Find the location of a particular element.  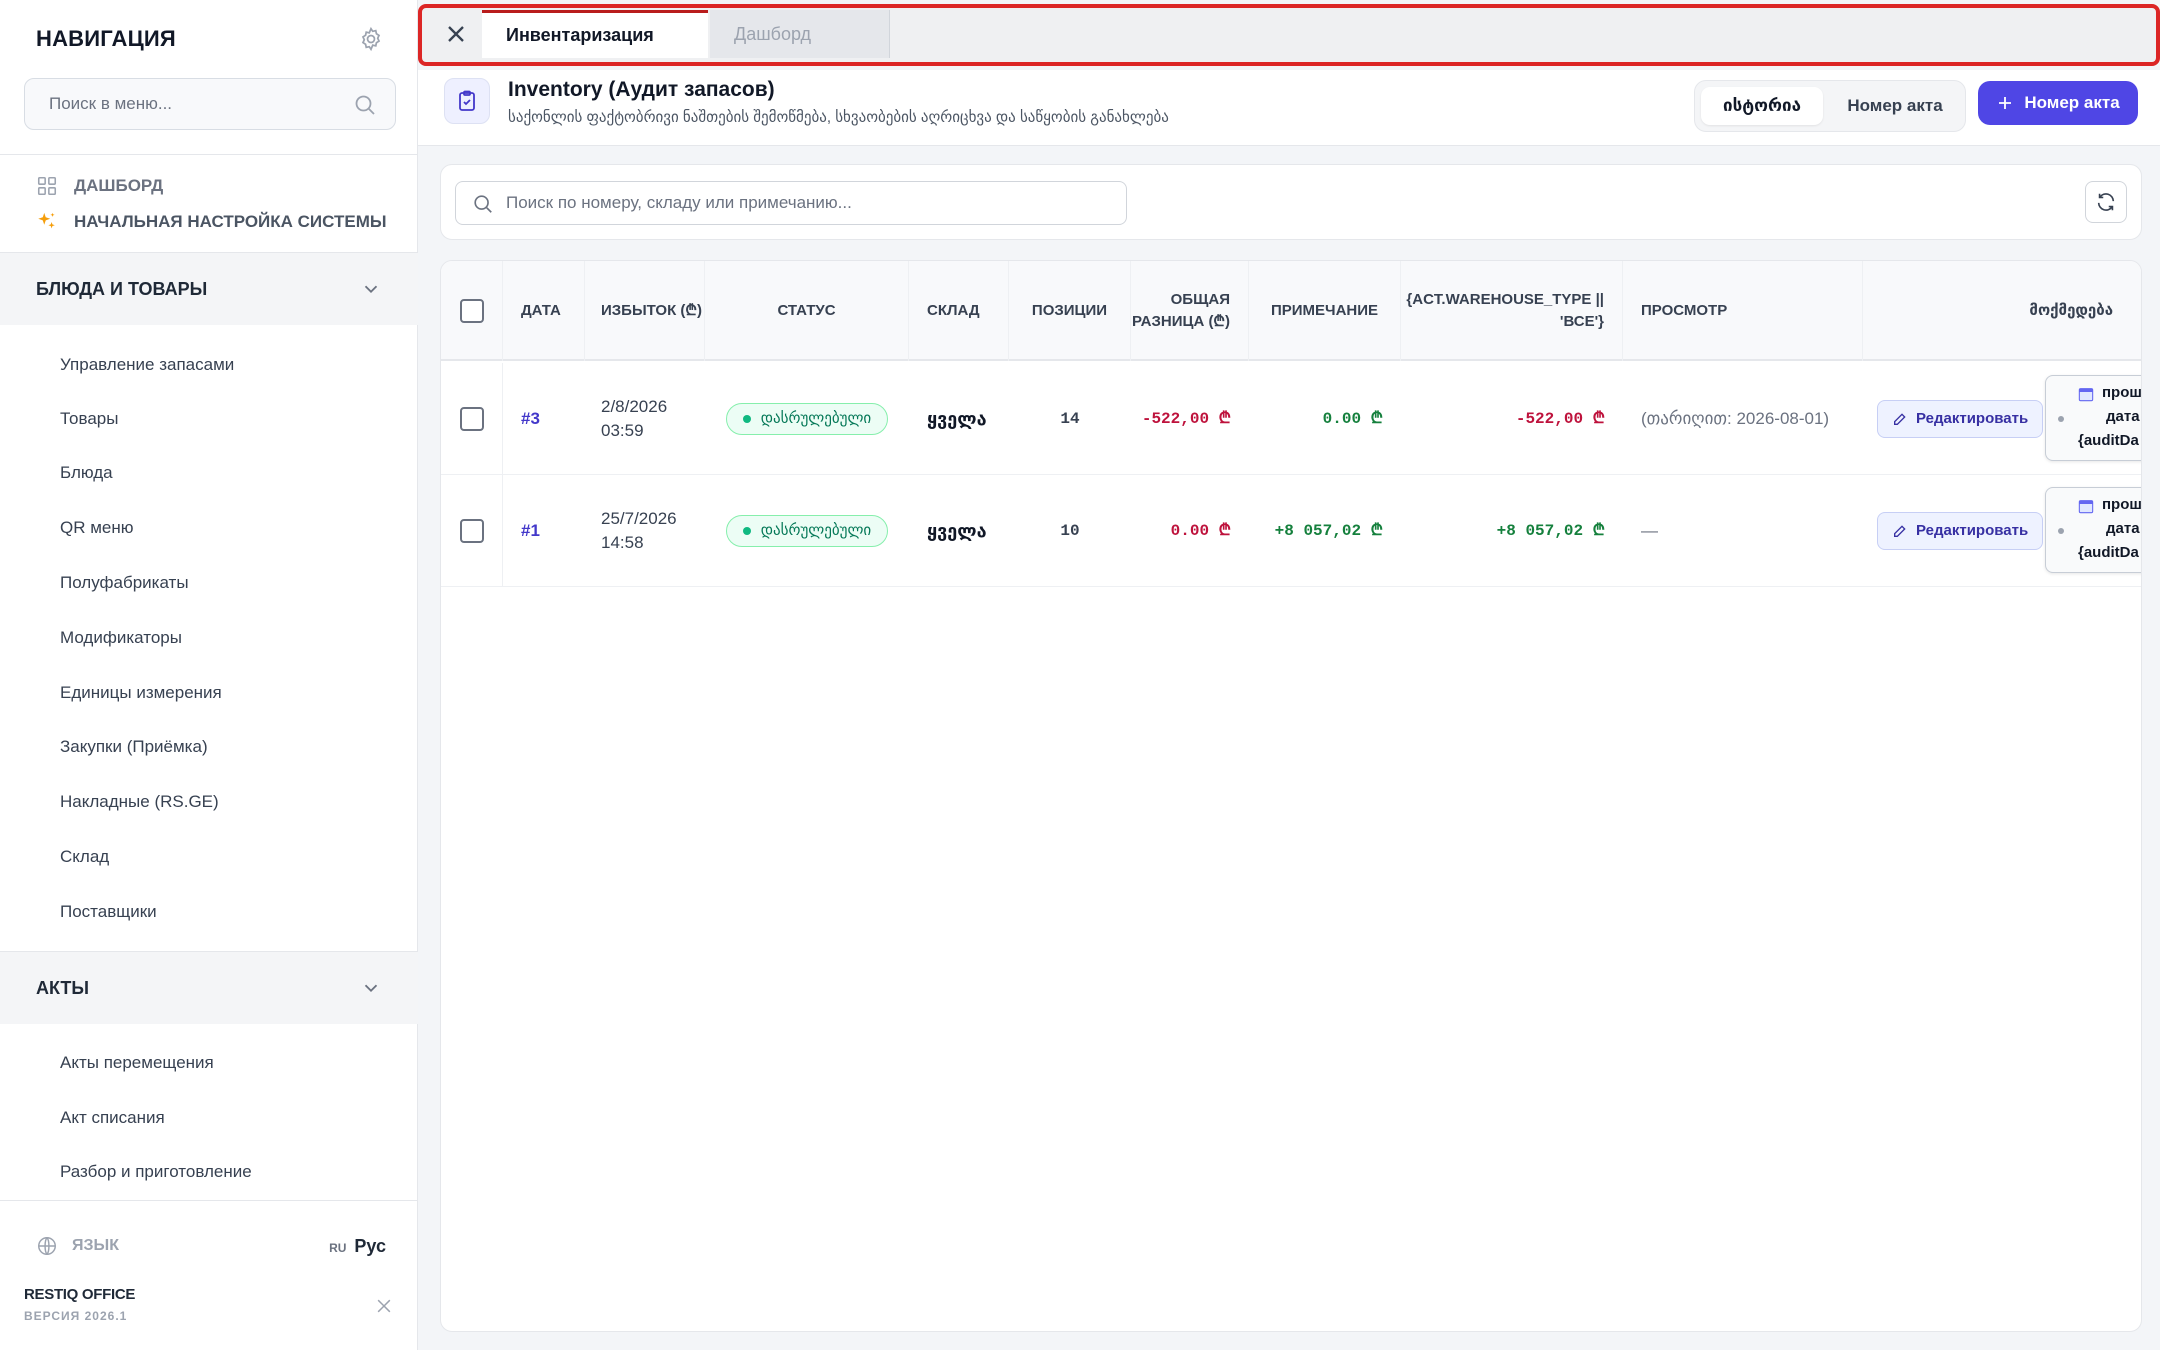

tab-bar: Инвентаризация Дашборд is located at coordinates (1289, 35).